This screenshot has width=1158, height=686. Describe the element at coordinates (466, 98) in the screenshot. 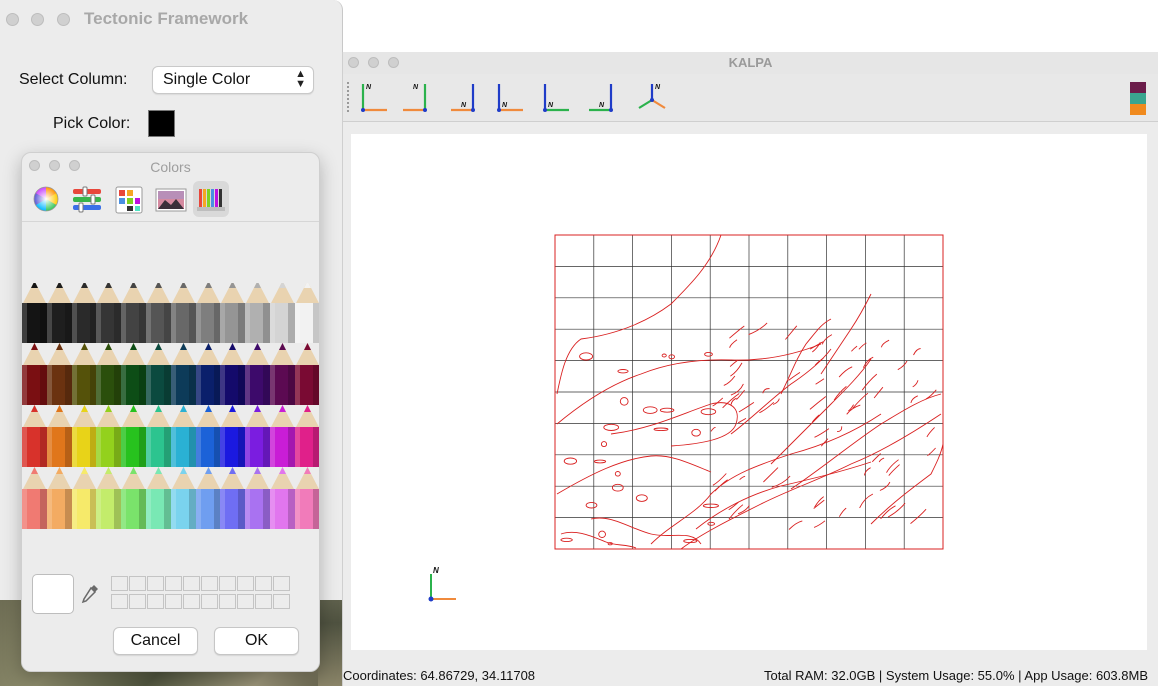

I see `axis-view-3-icon: N` at that location.